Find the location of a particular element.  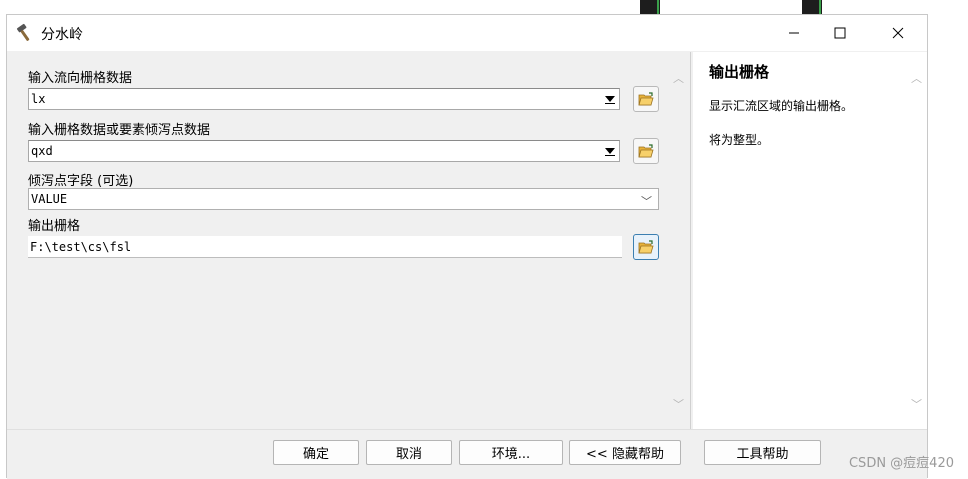

watermark: CSDN @痘痘420 is located at coordinates (901, 463).